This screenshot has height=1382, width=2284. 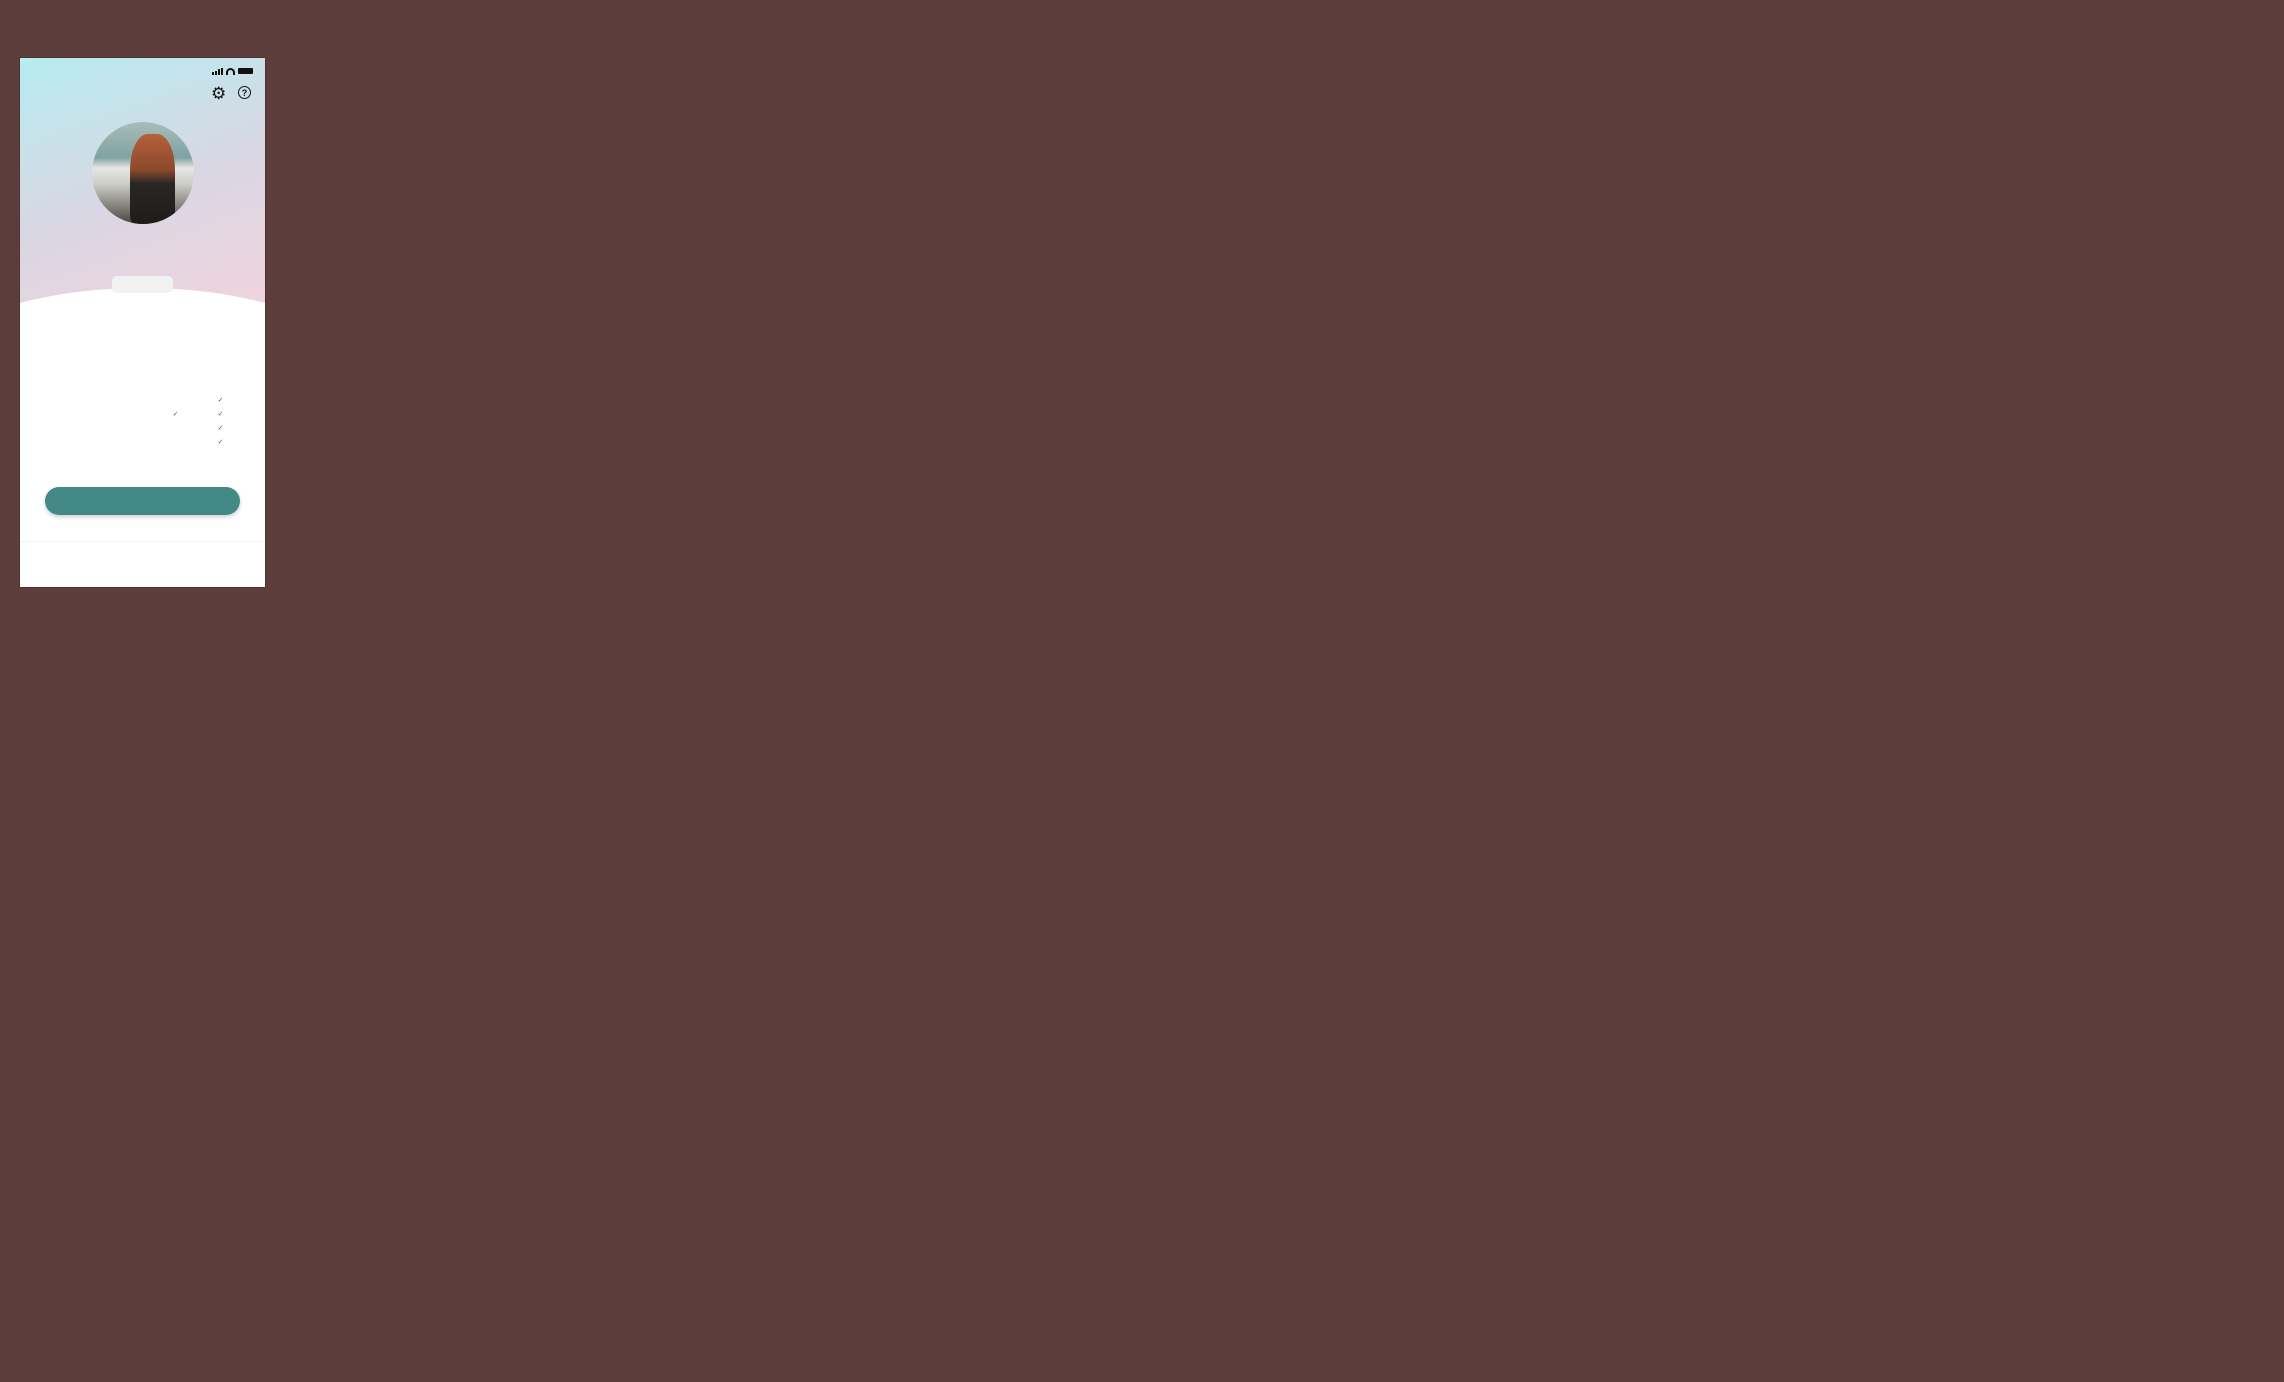 I want to click on wifi-icon, so click(x=230, y=71).